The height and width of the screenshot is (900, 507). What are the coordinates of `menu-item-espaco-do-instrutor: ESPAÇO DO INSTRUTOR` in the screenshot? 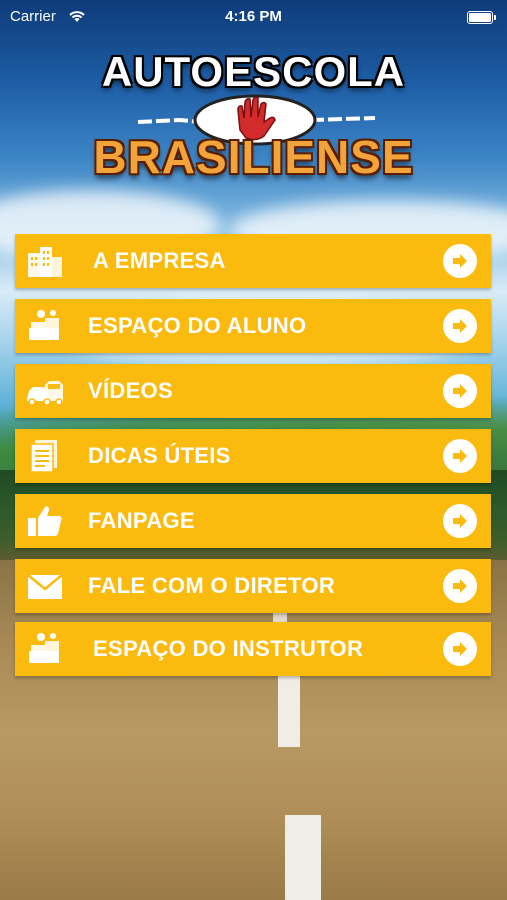 It's located at (253, 649).